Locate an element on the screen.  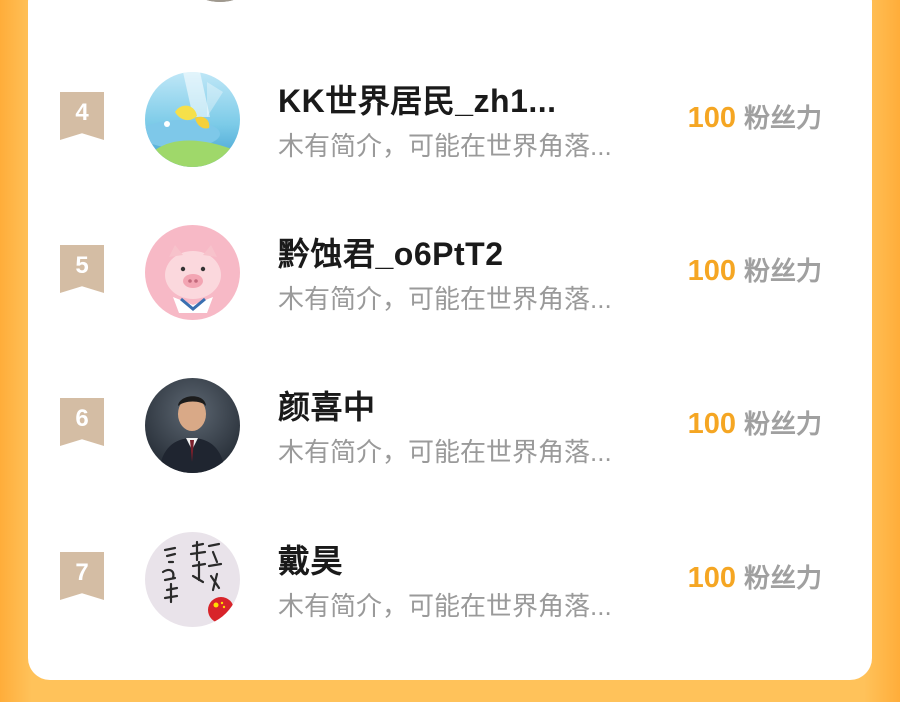
user-name: 颜喜中 is located at coordinates (327, 405).